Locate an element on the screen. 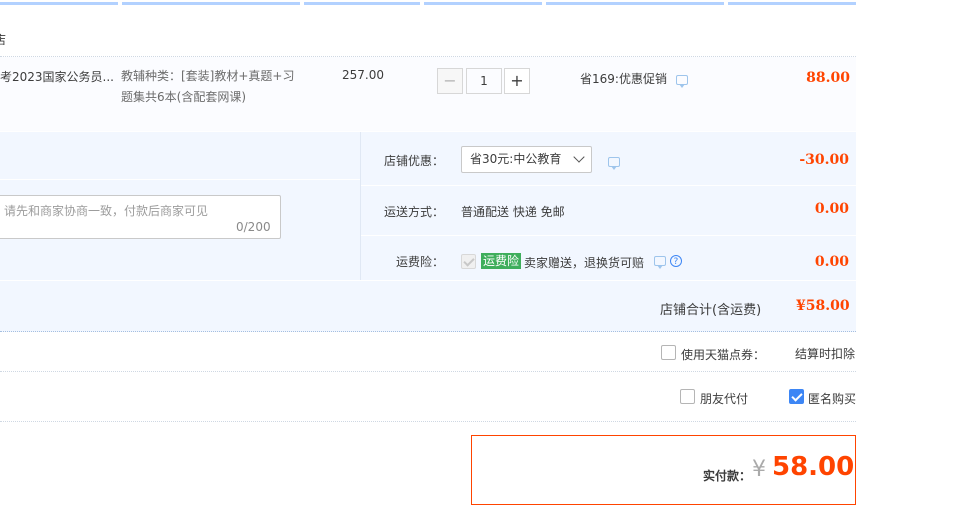  help-icon: ? is located at coordinates (675, 260).